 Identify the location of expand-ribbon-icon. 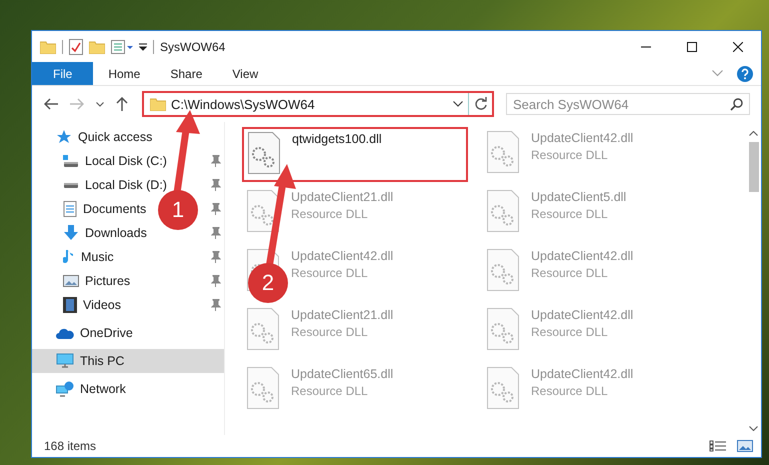
(717, 73).